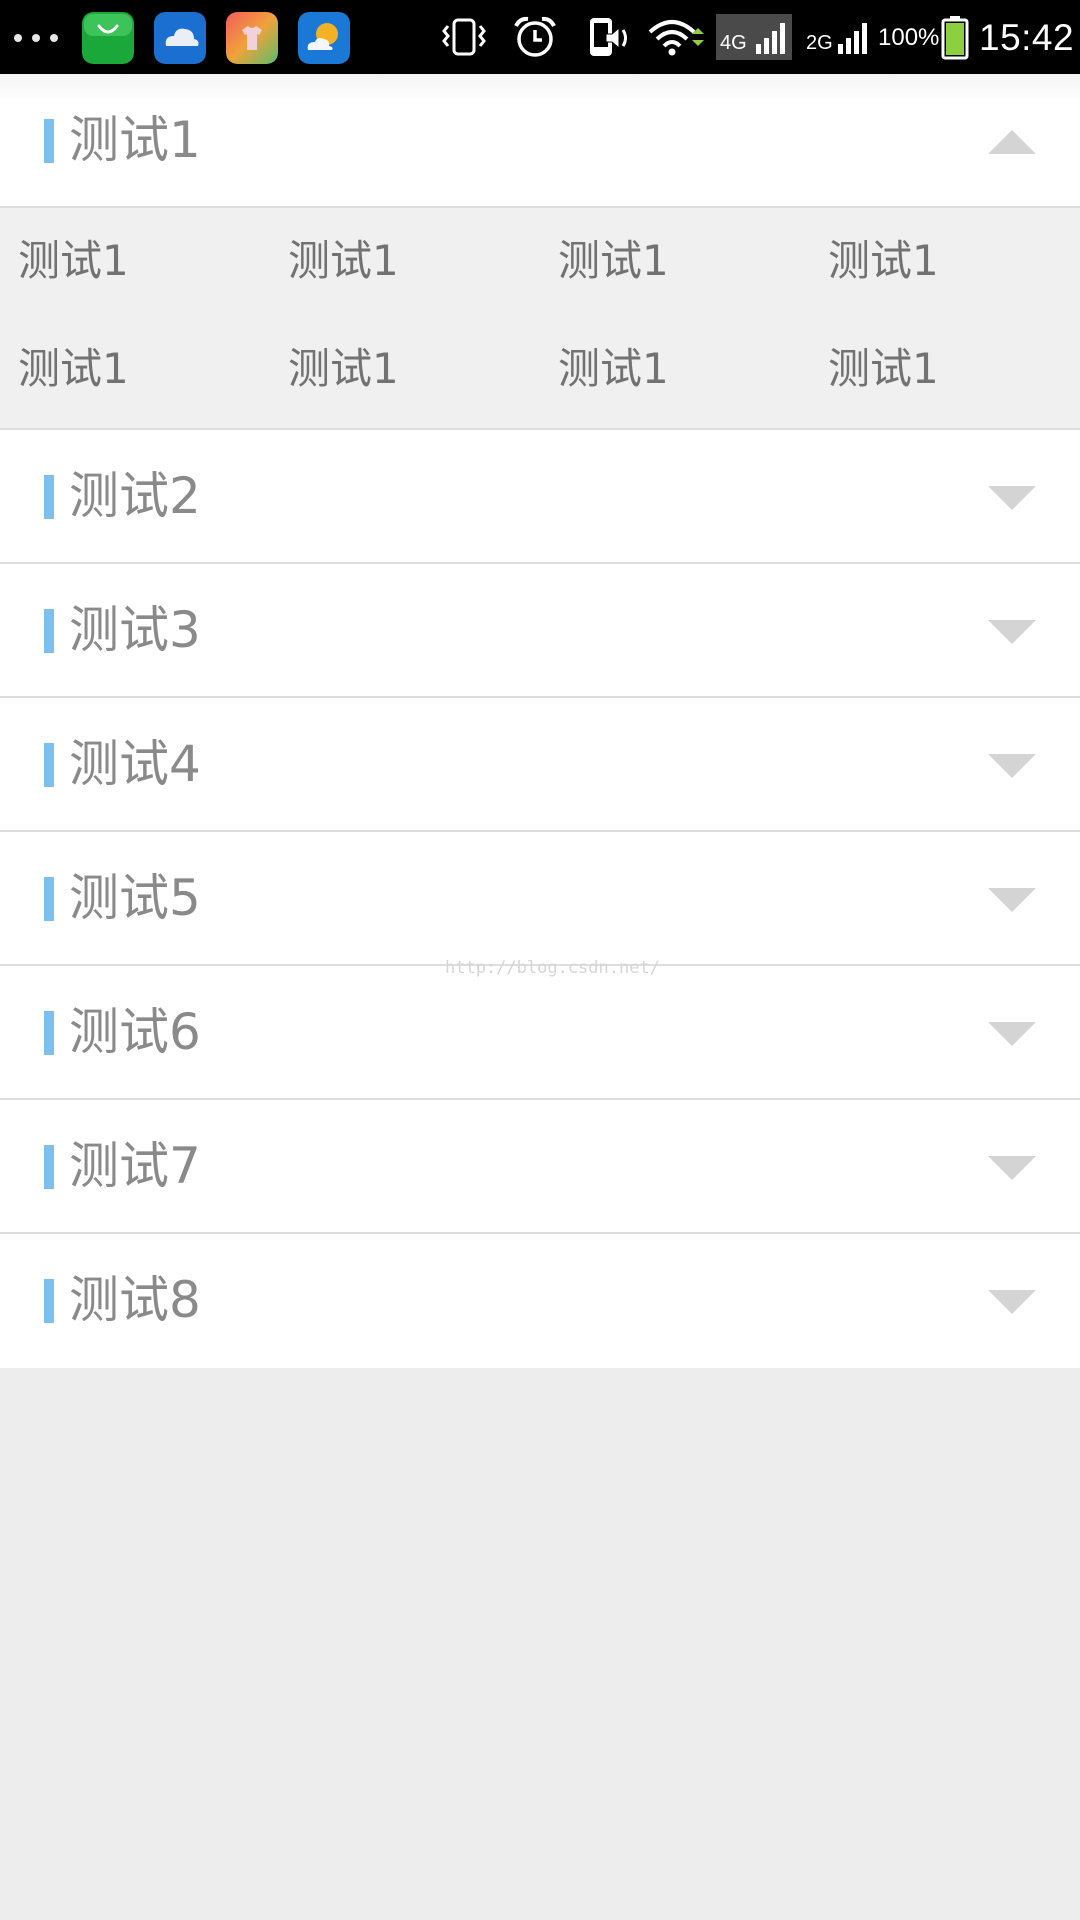 This screenshot has height=1920, width=1080. I want to click on group-1-children: 测试1 测试1 测试1 测试1 测试1 测试1 测试1 测试1, so click(540, 319).